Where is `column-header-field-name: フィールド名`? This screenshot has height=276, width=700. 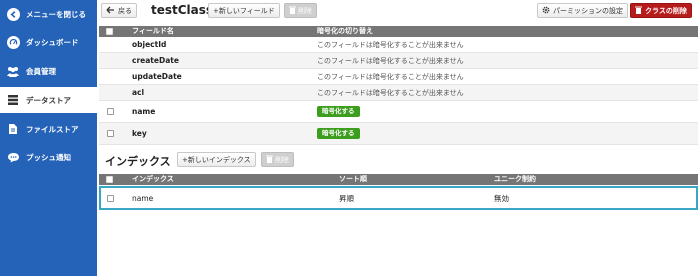
column-header-field-name: フィールド名 is located at coordinates (153, 31).